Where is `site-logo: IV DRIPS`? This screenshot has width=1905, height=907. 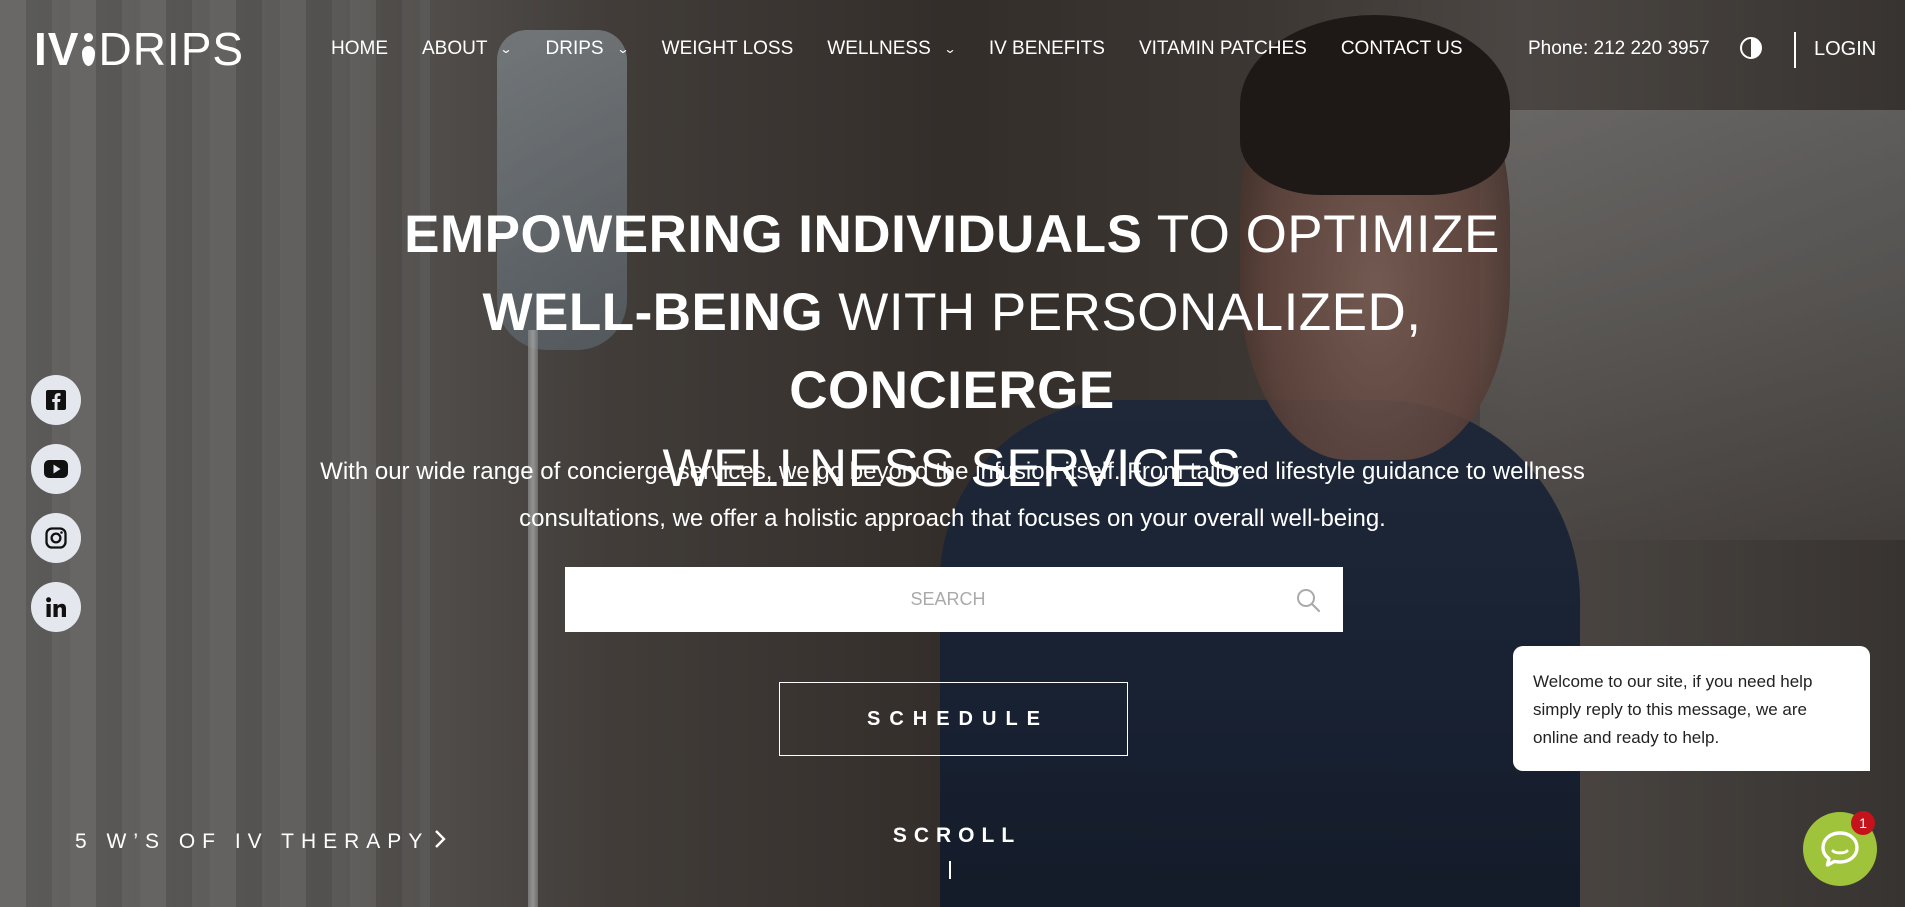
site-logo: IV DRIPS is located at coordinates (139, 49).